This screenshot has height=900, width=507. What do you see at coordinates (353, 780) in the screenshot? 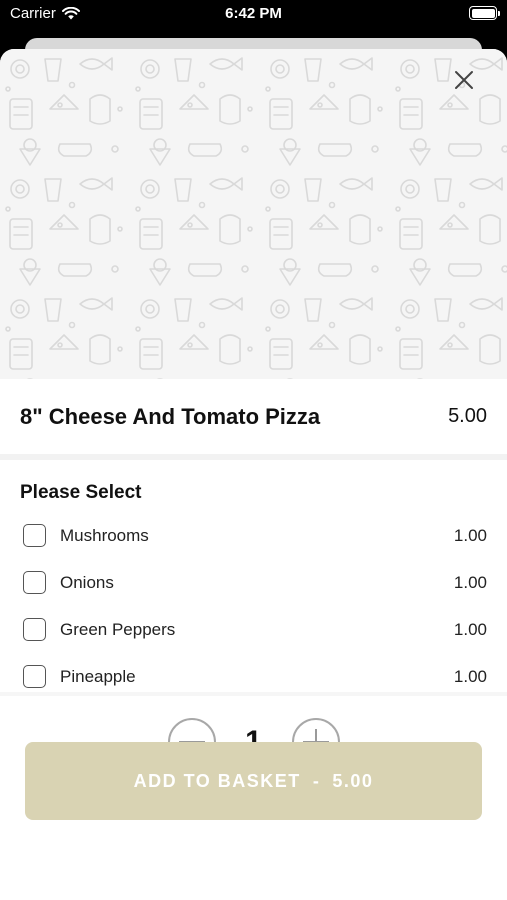
I see `add-to-basket-total: 5.00` at bounding box center [353, 780].